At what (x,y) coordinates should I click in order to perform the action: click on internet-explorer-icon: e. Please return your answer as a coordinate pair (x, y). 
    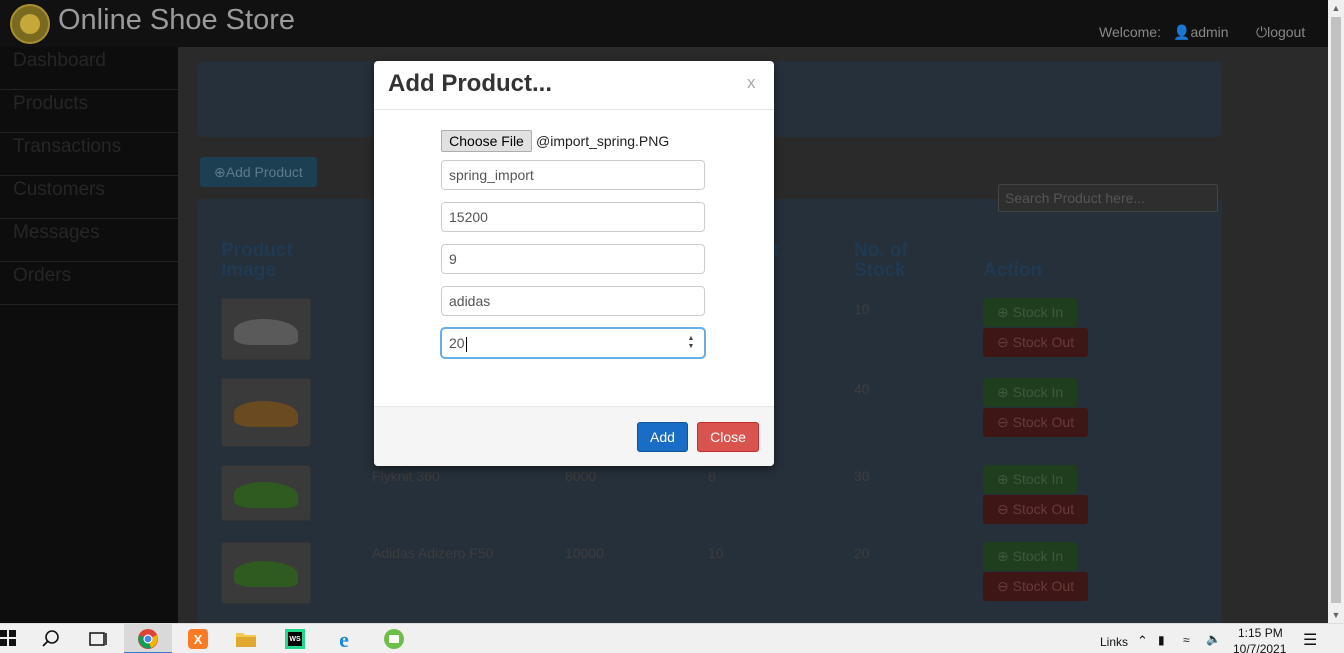
    Looking at the image, I should click on (344, 639).